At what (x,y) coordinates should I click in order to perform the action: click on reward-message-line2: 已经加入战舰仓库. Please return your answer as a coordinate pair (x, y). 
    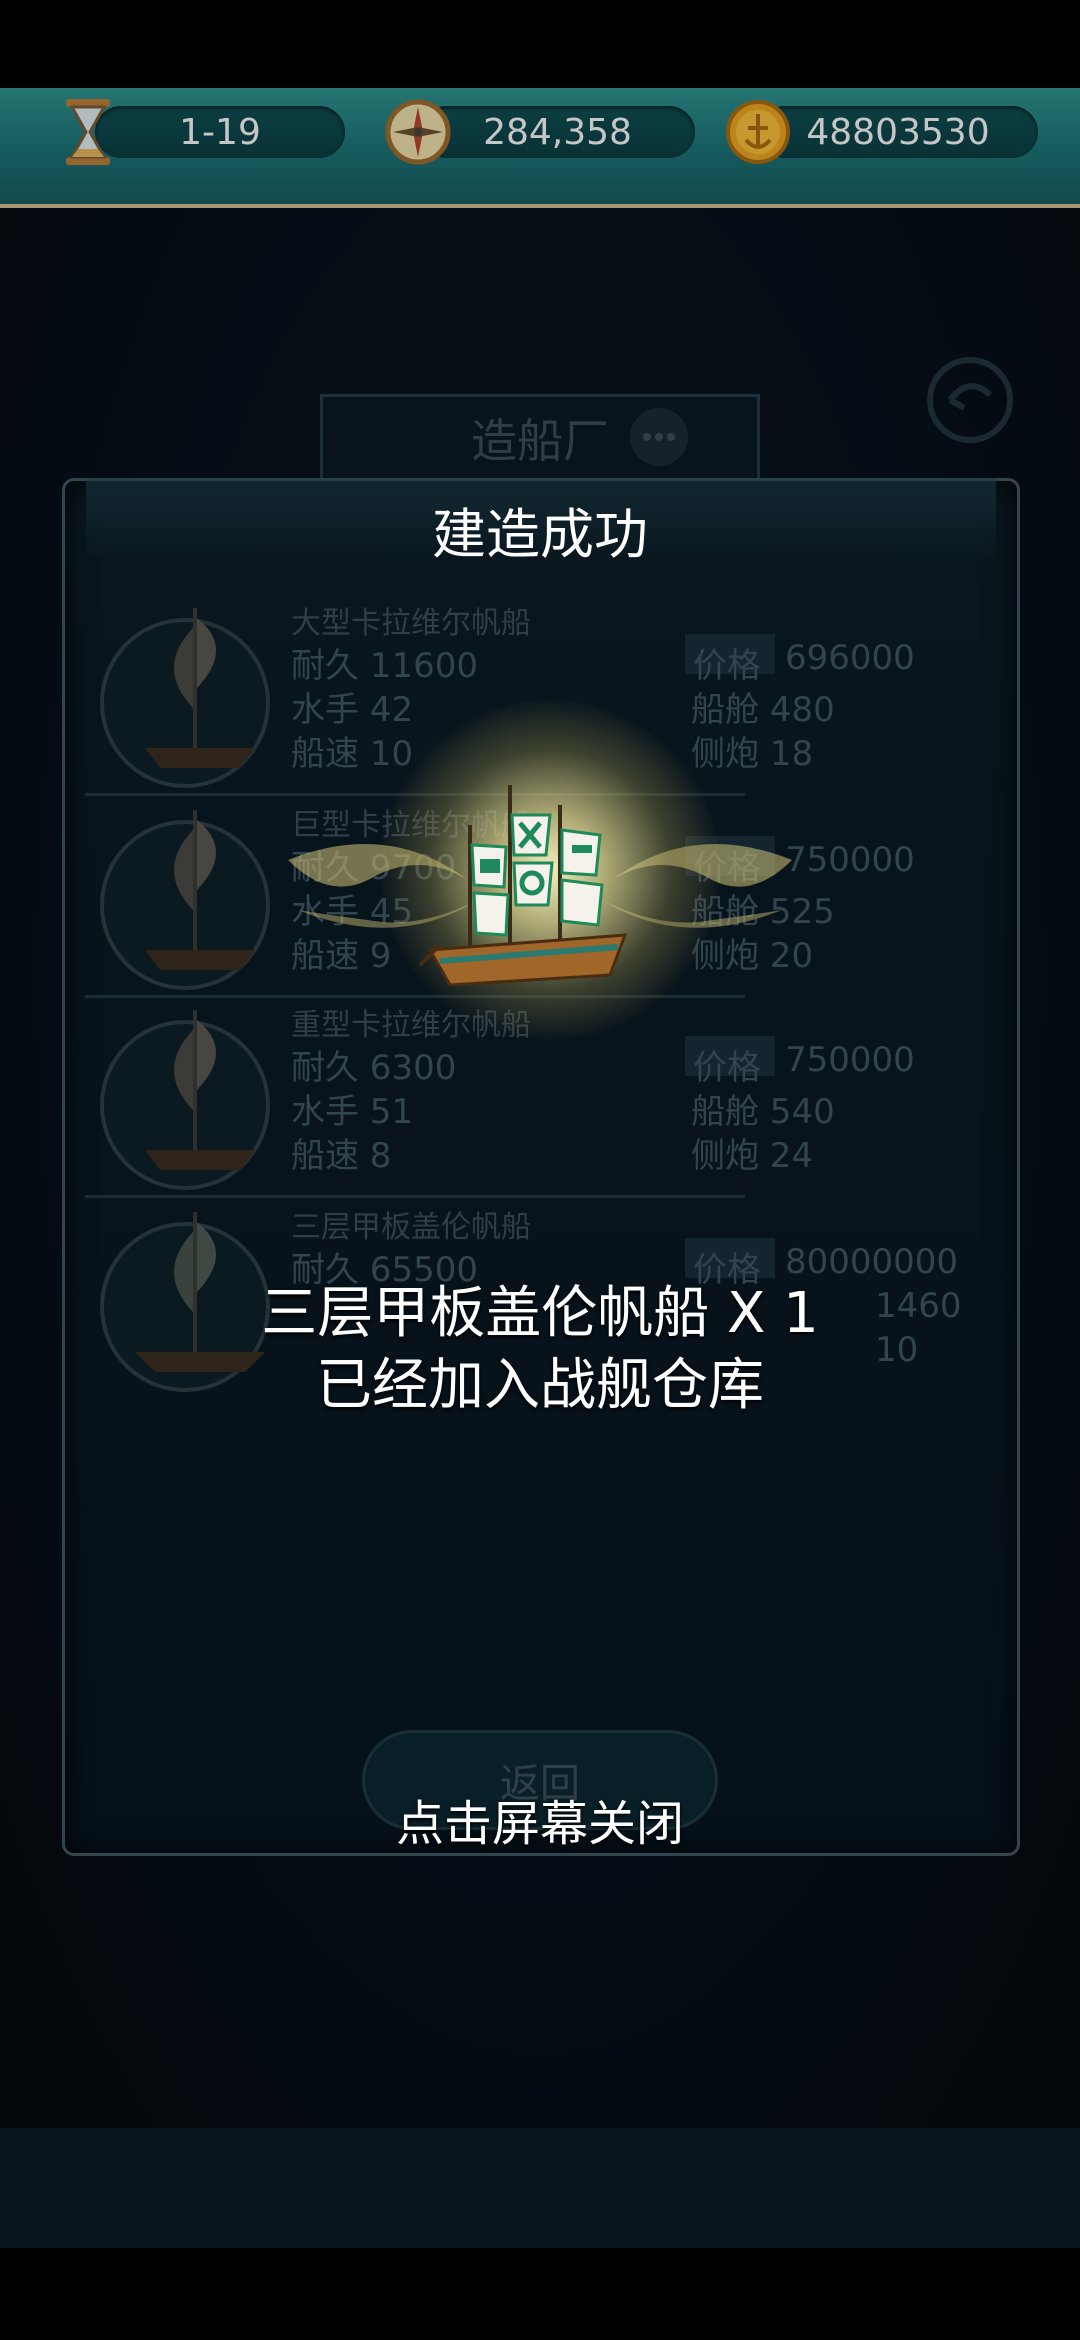
    Looking at the image, I should click on (540, 1385).